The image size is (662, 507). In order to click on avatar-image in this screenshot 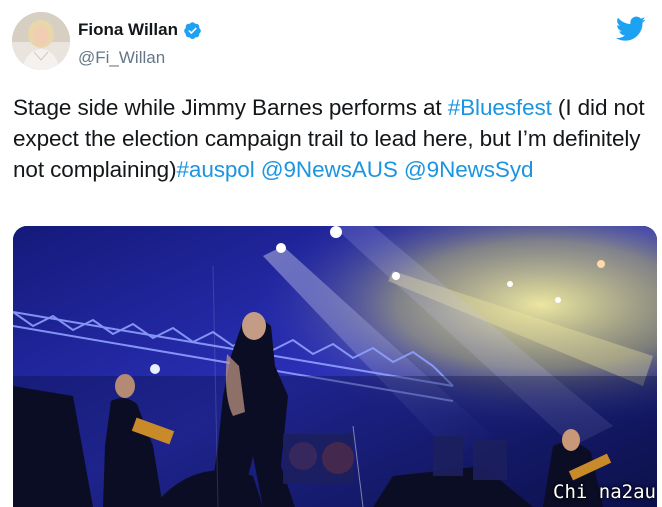, I will do `click(41, 41)`.